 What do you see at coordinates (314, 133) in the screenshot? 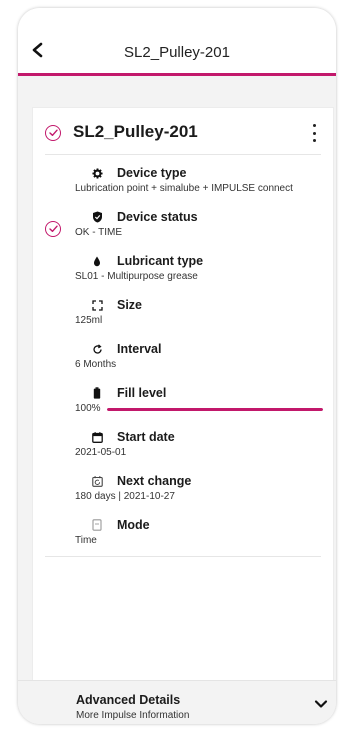
I see `kebab-menu-icon` at bounding box center [314, 133].